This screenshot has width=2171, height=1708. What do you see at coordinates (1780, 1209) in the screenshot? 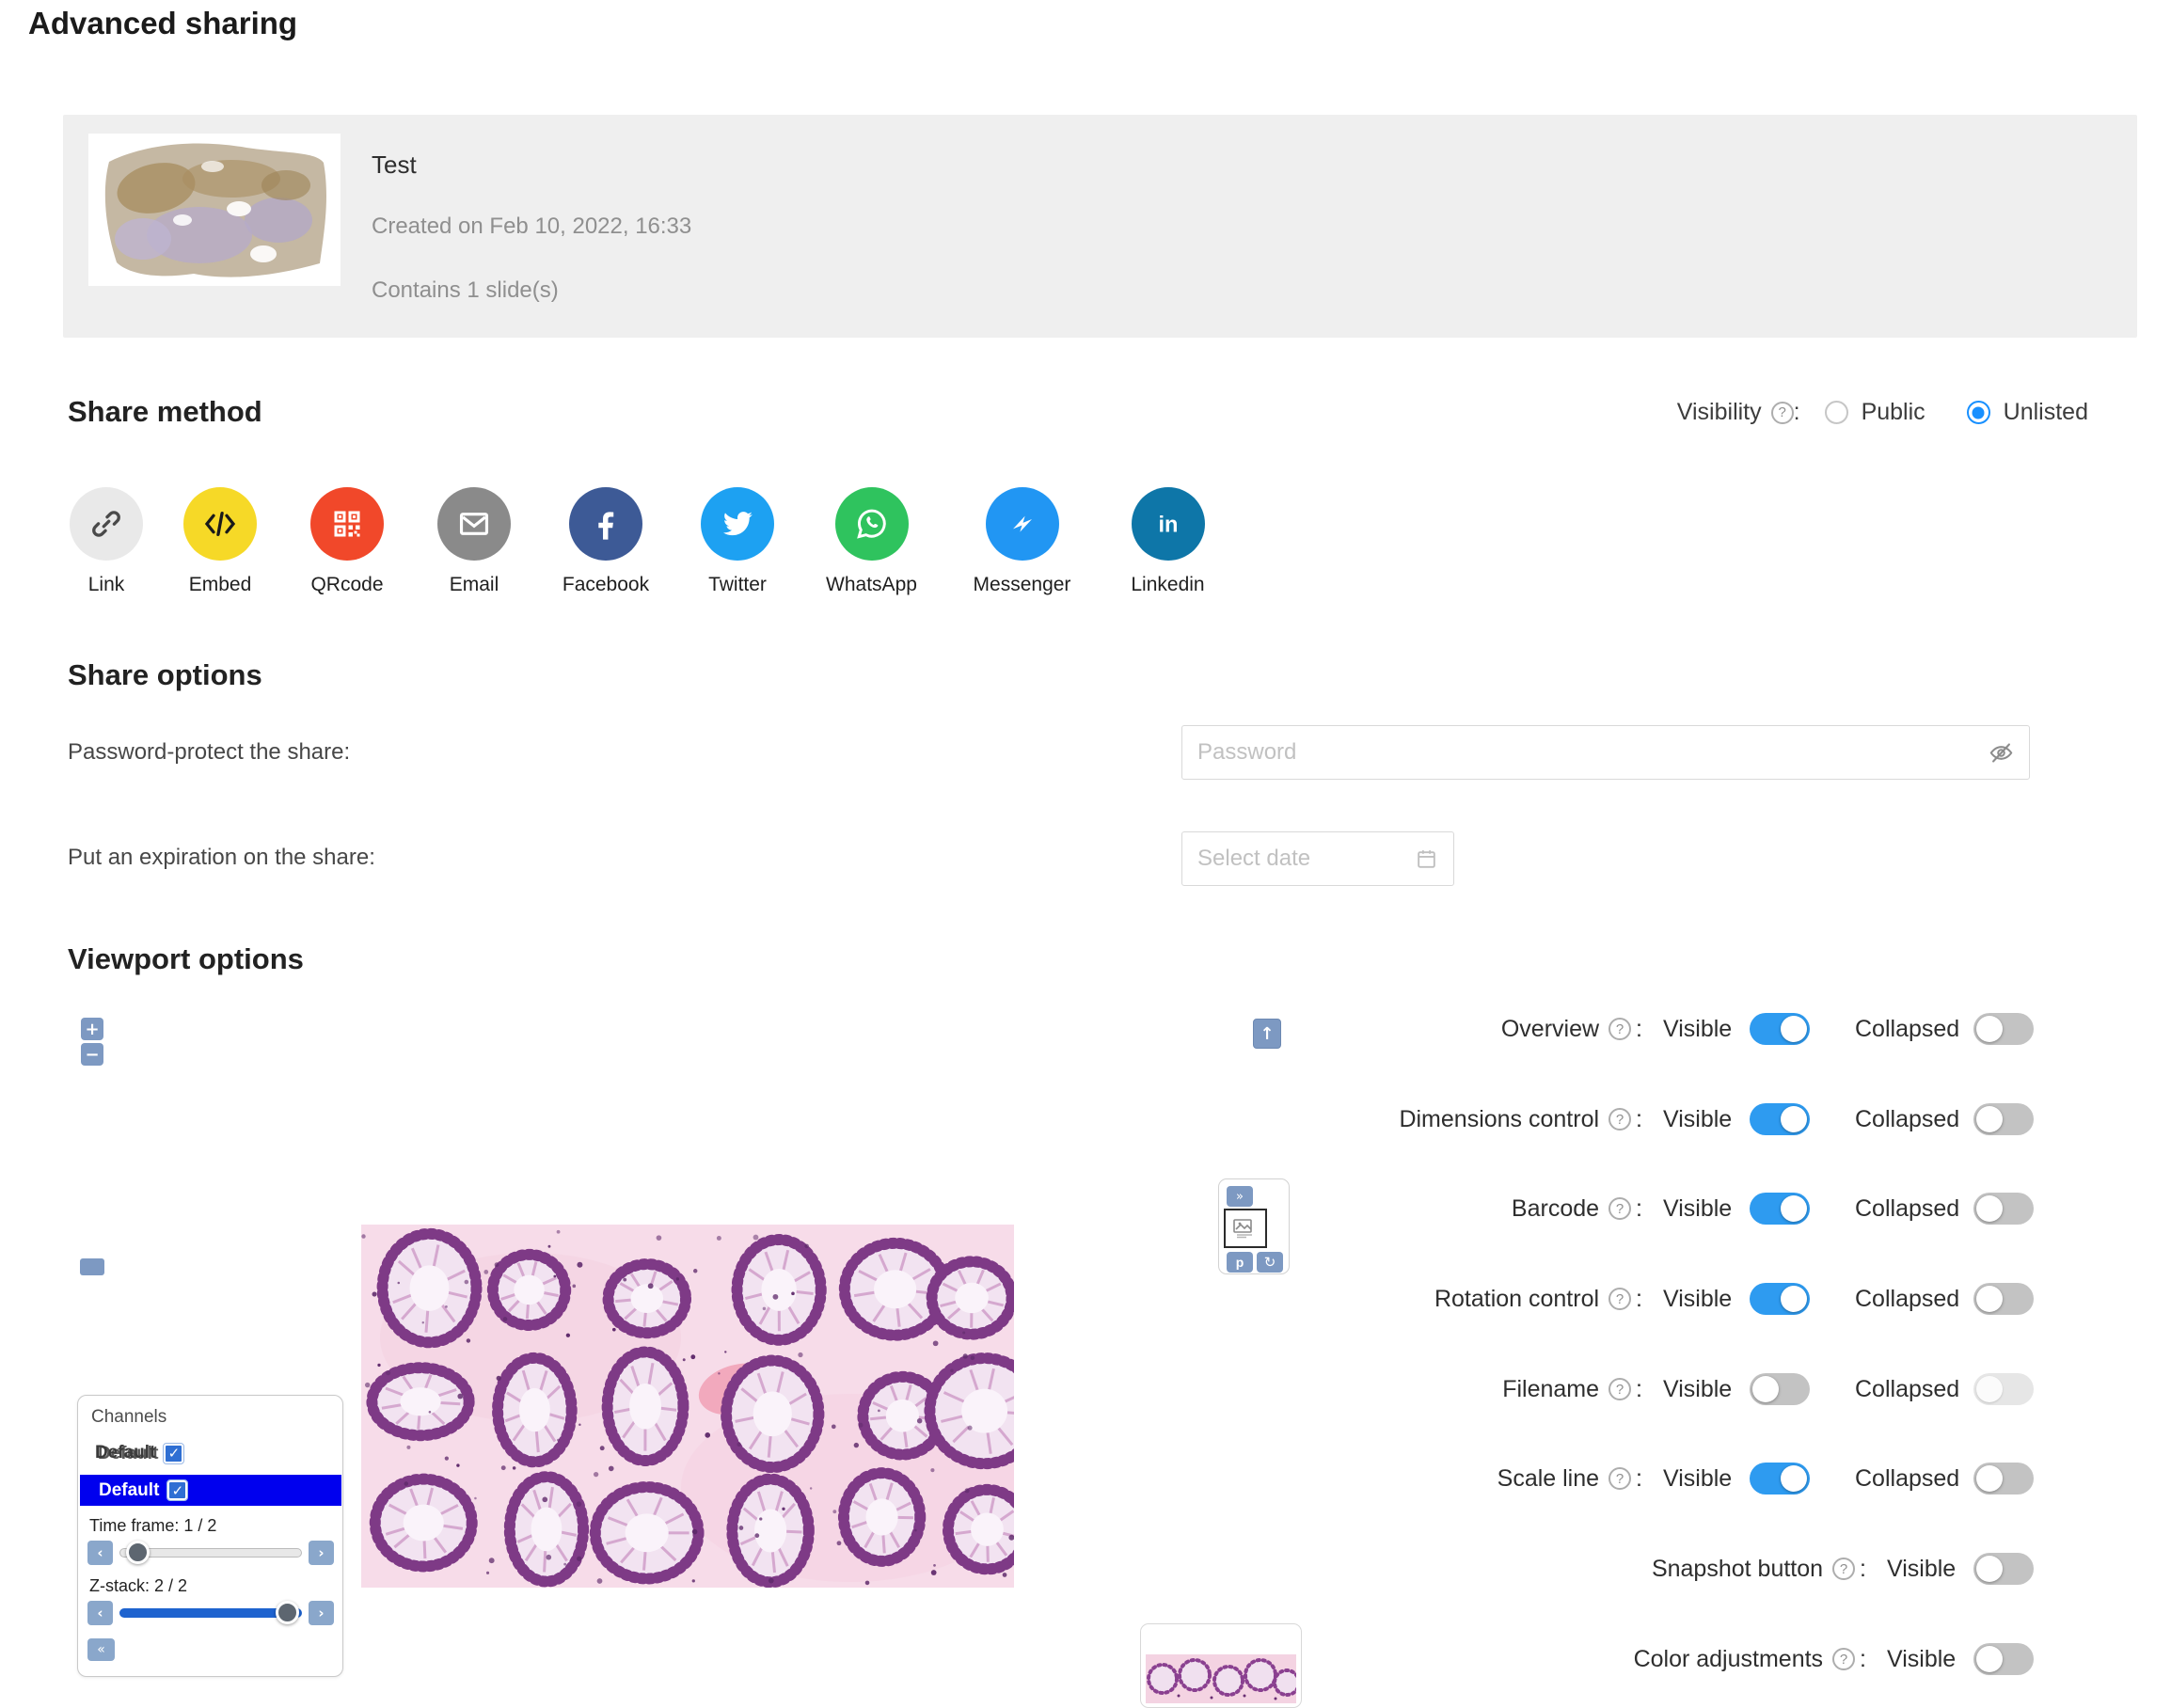
I see `visible-toggle-barcode` at bounding box center [1780, 1209].